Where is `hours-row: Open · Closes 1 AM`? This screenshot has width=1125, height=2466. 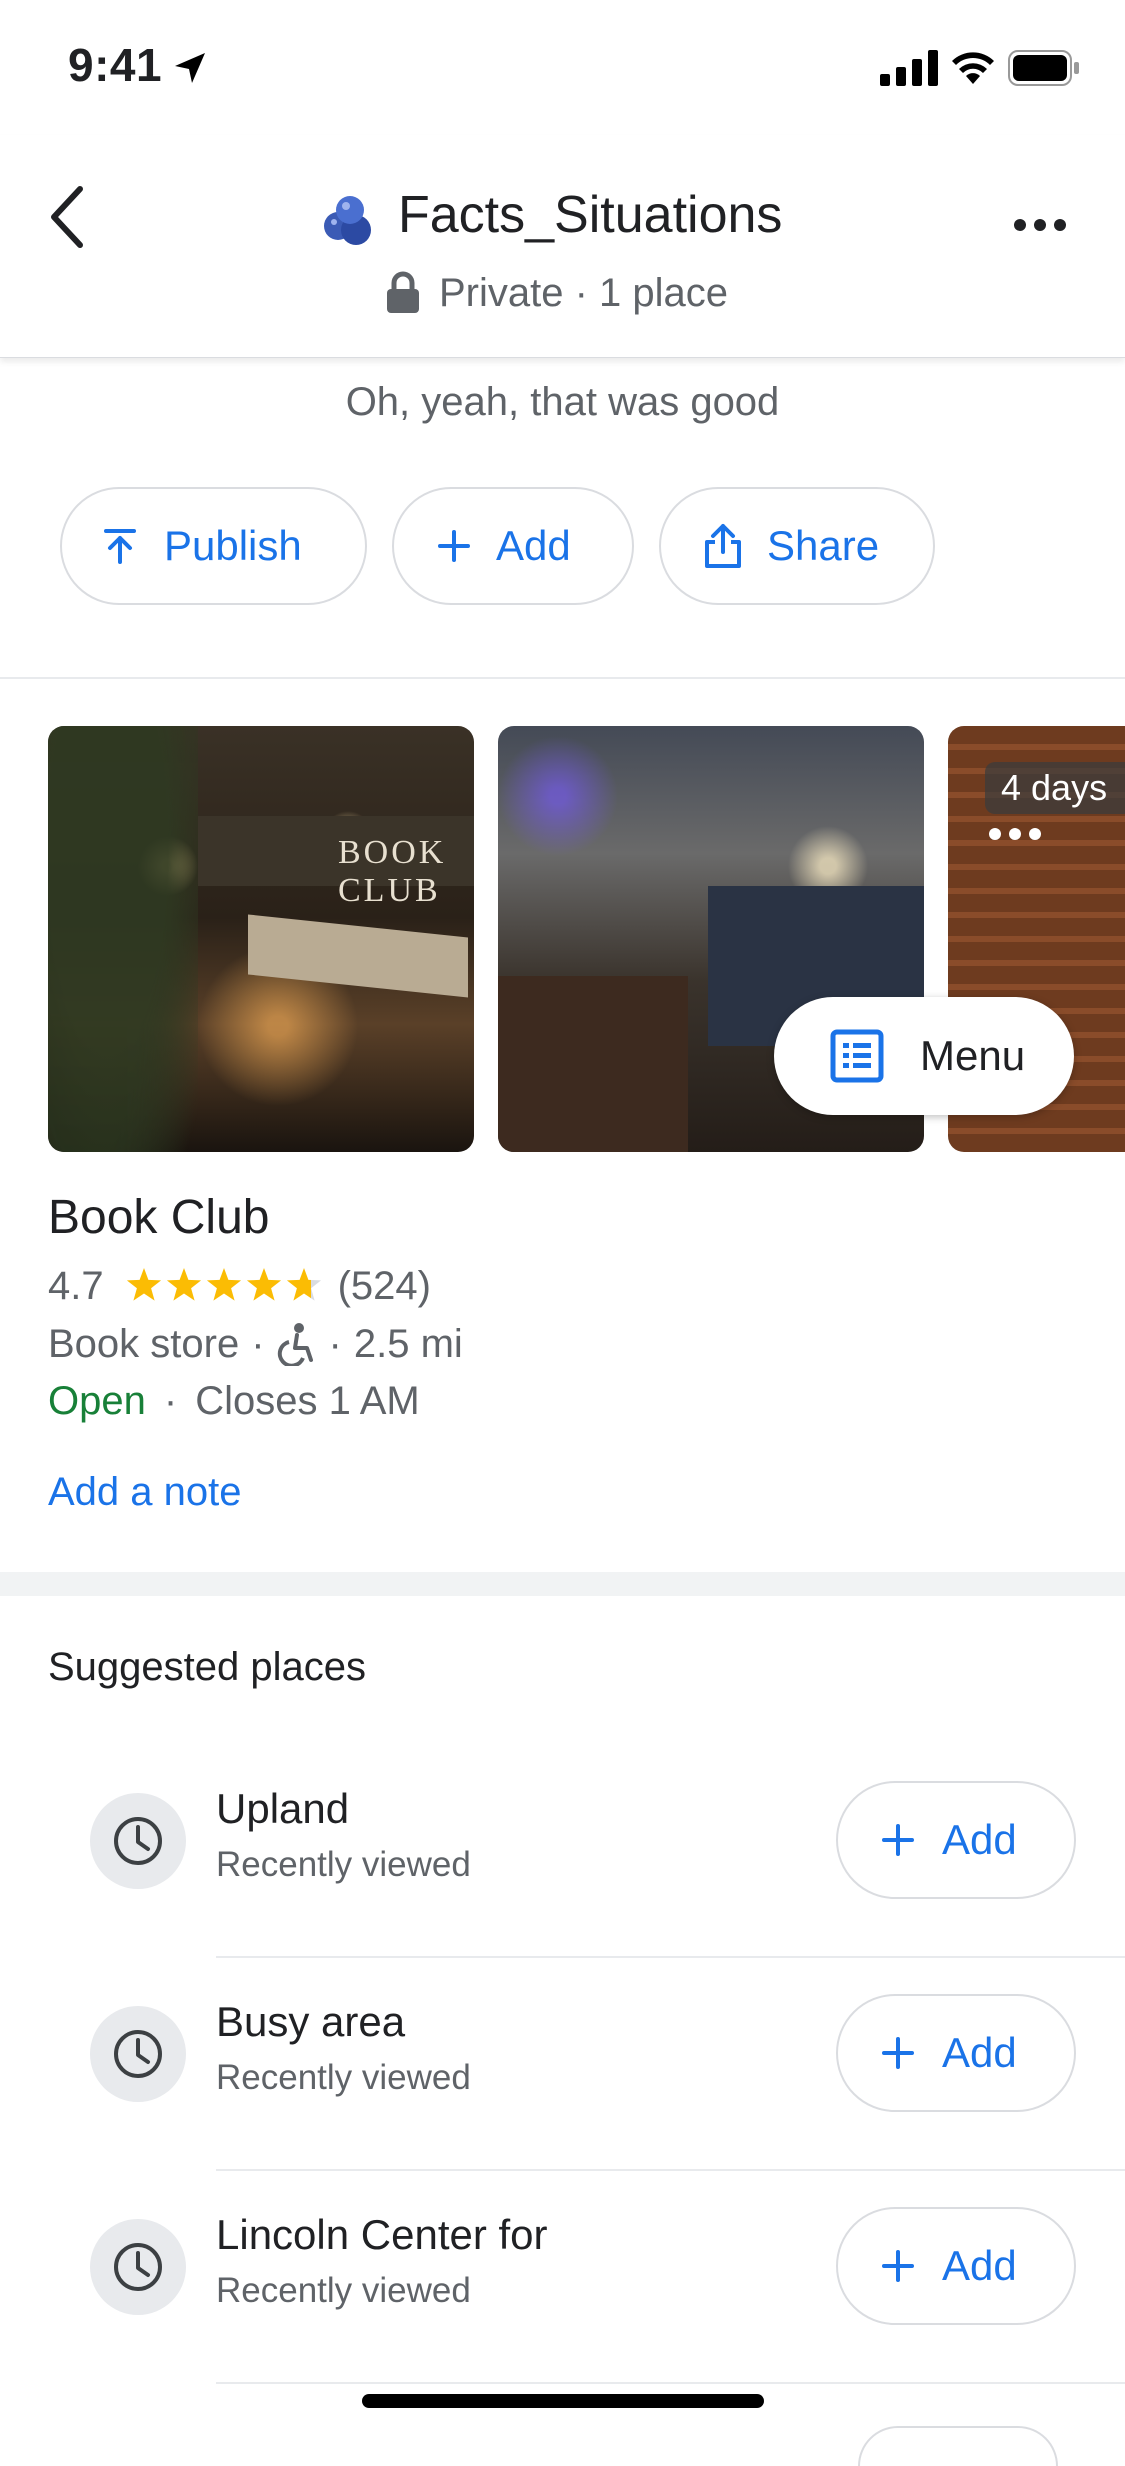 hours-row: Open · Closes 1 AM is located at coordinates (234, 1401).